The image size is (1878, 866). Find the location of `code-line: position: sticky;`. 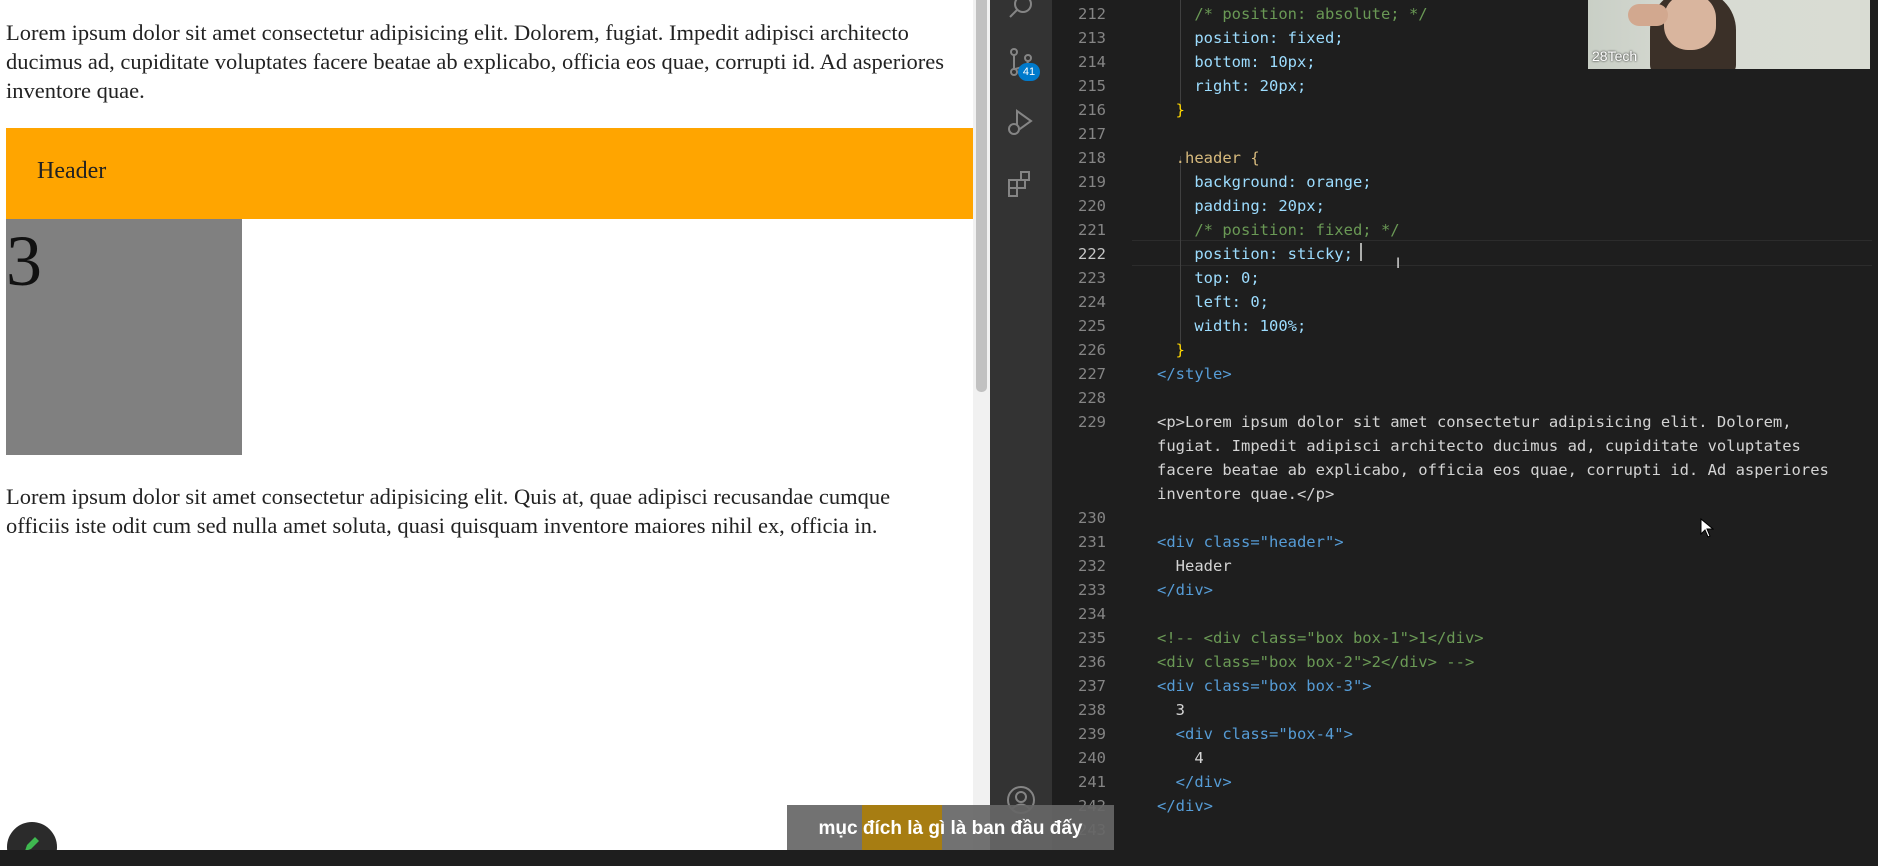

code-line: position: sticky; is located at coordinates (1255, 254).